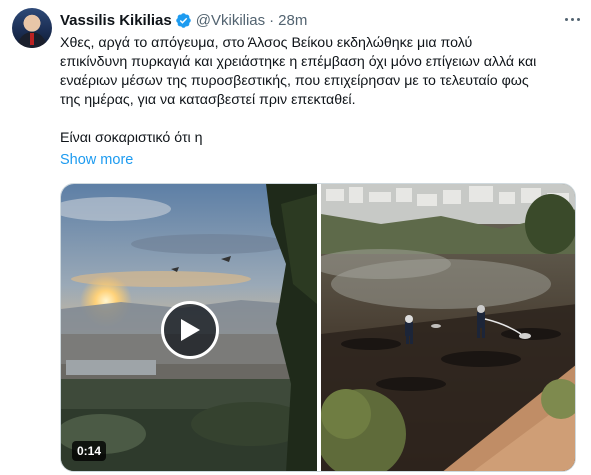  Describe the element at coordinates (230, 20) in the screenshot. I see `author-handle: @Vkikilias` at that location.